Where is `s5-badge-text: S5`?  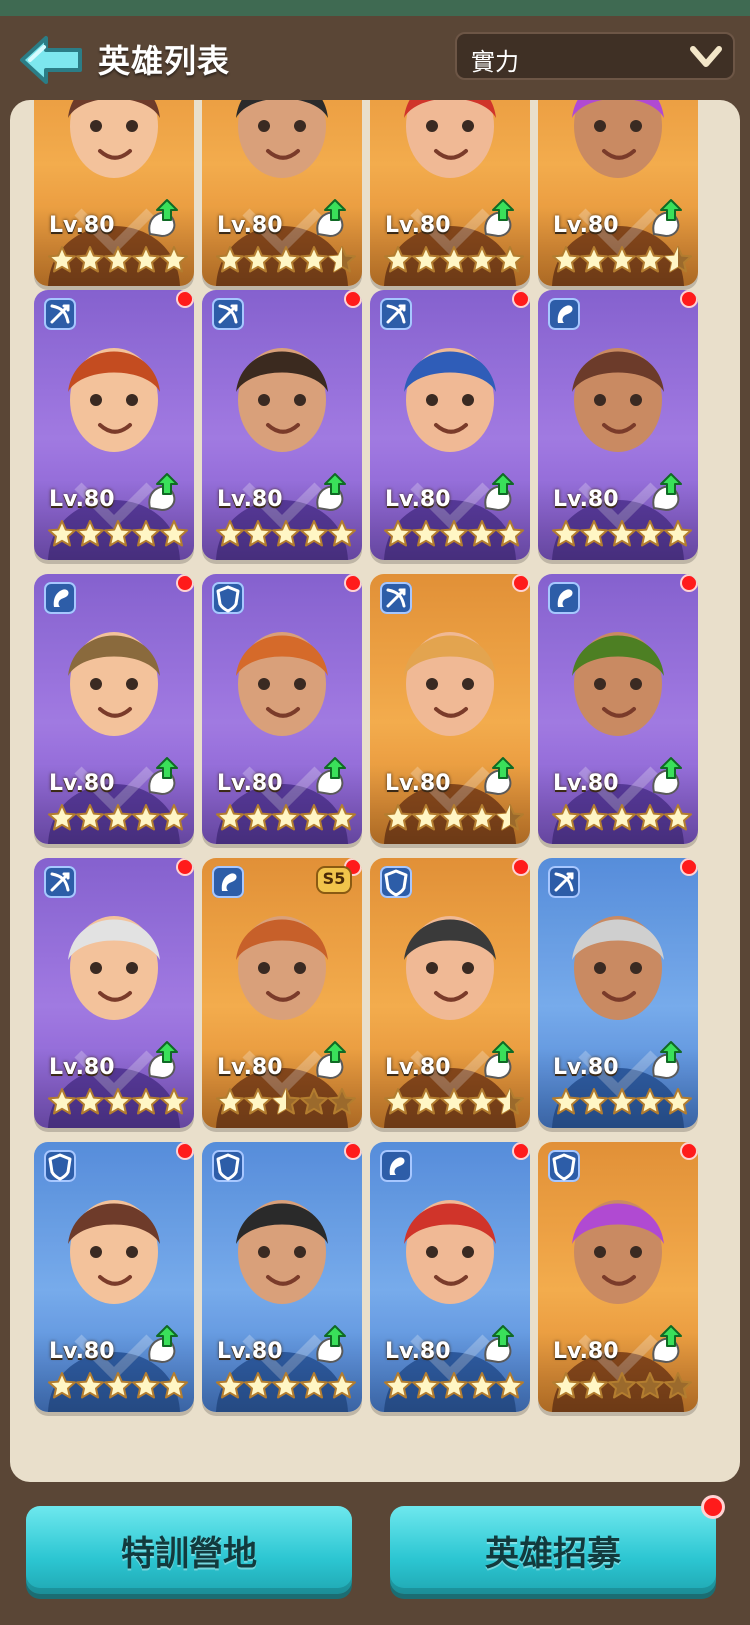
s5-badge-text: S5 is located at coordinates (334, 878).